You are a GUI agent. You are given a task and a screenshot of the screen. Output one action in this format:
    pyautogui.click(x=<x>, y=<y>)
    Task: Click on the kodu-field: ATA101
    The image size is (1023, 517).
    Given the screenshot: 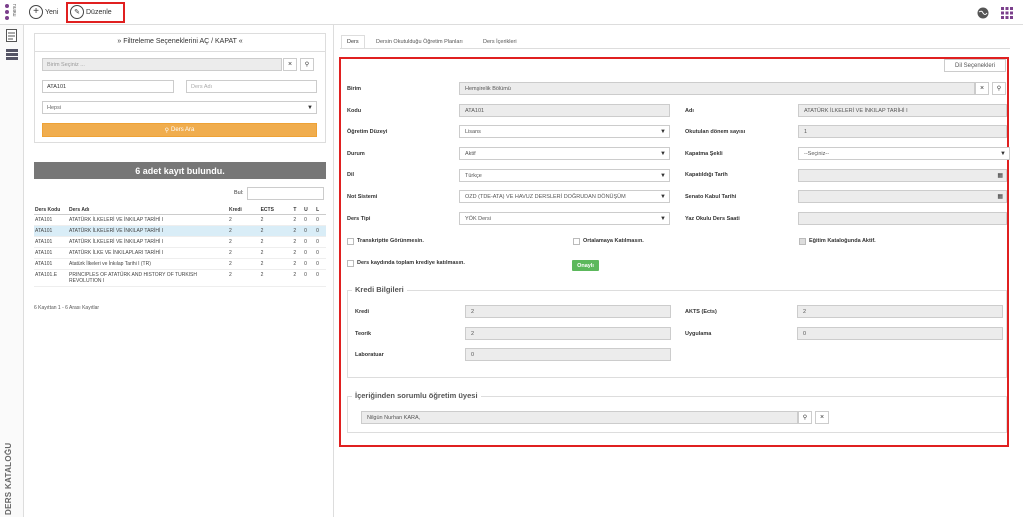 What is the action you would take?
    pyautogui.click(x=564, y=110)
    